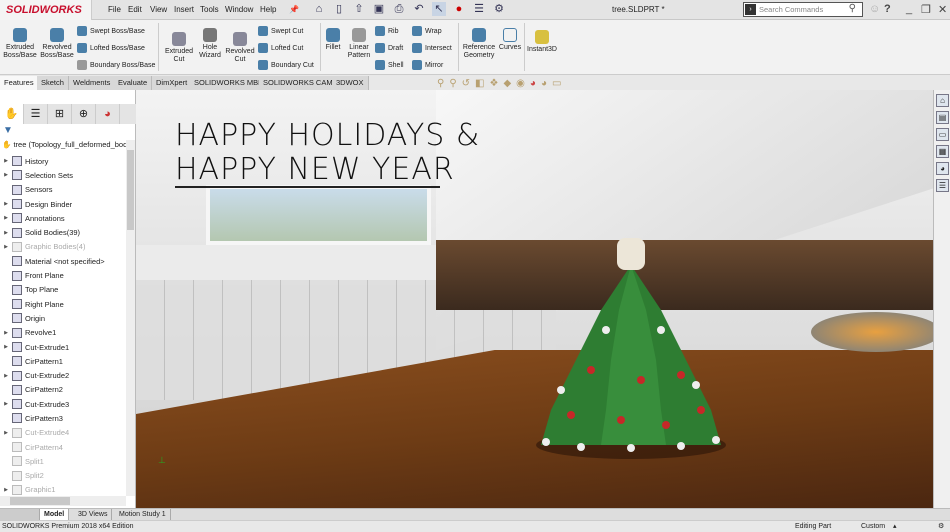  I want to click on undo-icon: ↶, so click(419, 9).